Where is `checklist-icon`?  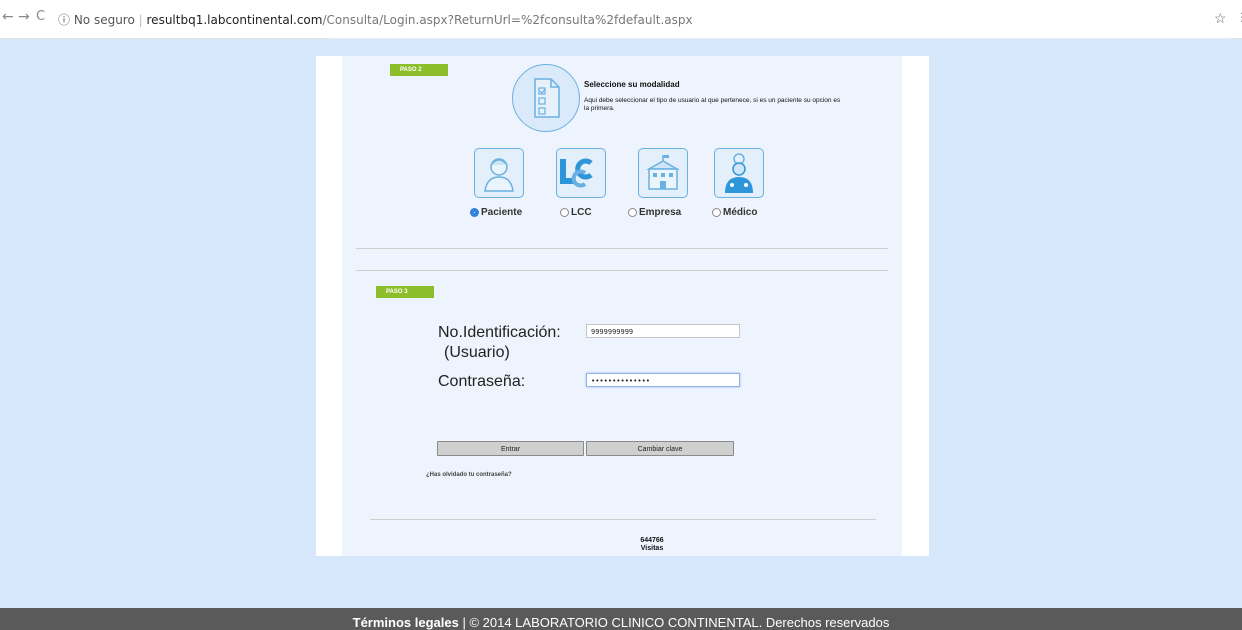 checklist-icon is located at coordinates (546, 98).